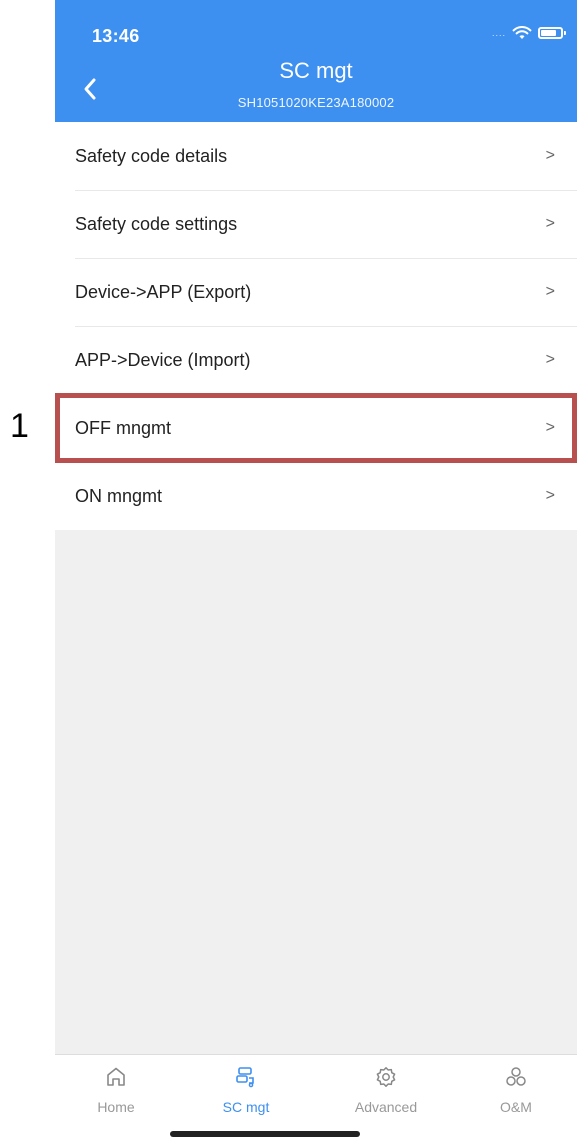 The width and height of the screenshot is (577, 1141). I want to click on tab-label: O&M, so click(516, 1107).